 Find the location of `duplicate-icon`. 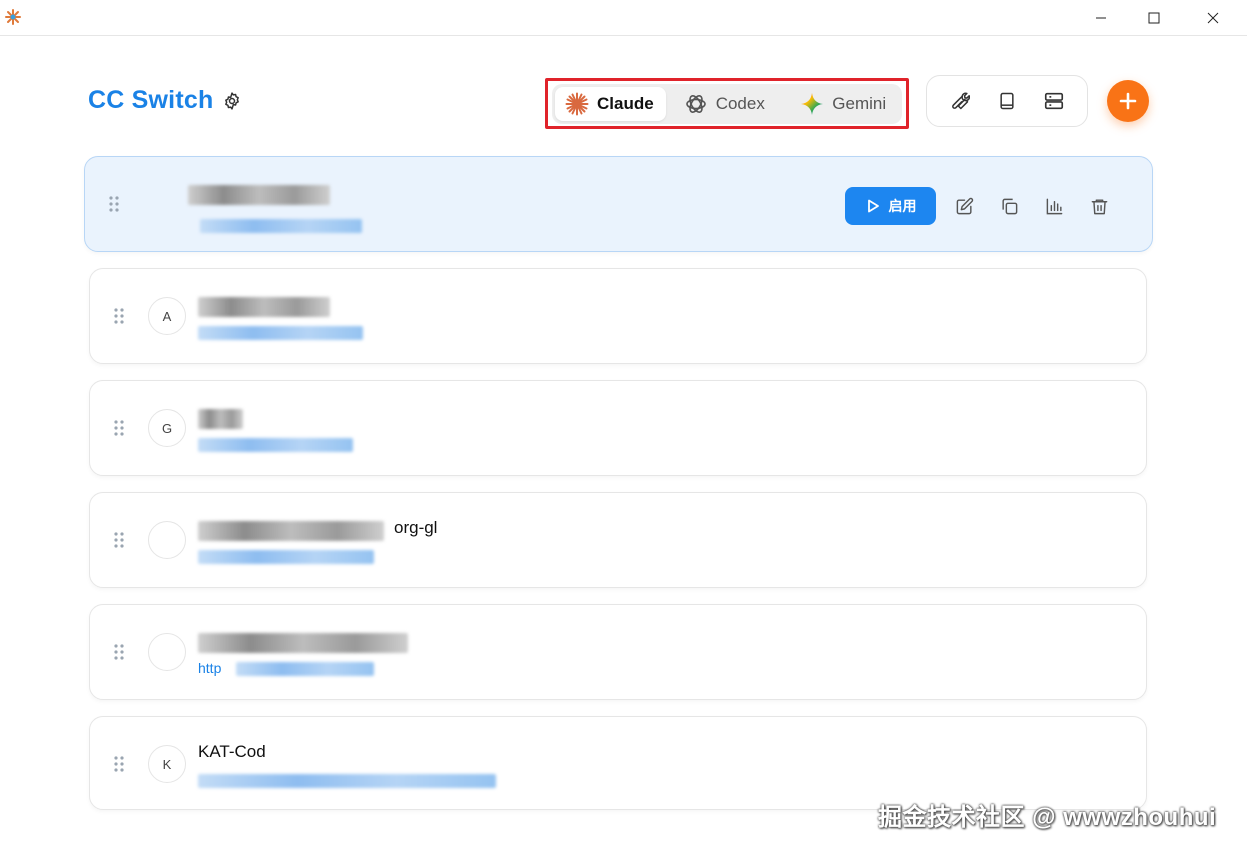

duplicate-icon is located at coordinates (1010, 206).